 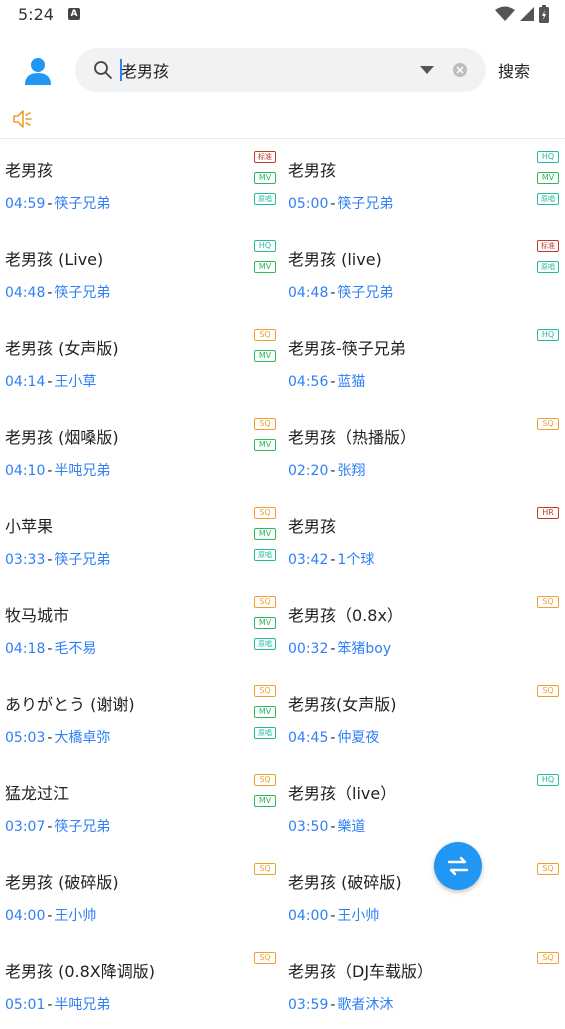 What do you see at coordinates (352, 437) in the screenshot?
I see `song-title: 老男孩（热播版）` at bounding box center [352, 437].